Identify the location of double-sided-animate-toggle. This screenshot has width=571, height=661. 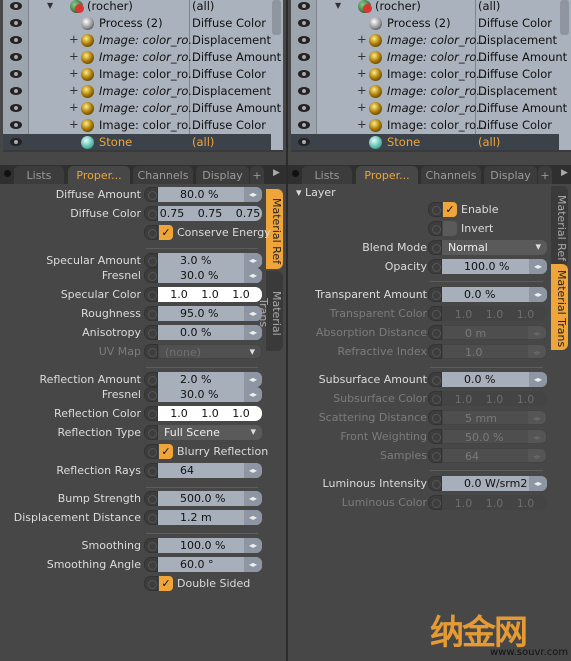
(151, 583).